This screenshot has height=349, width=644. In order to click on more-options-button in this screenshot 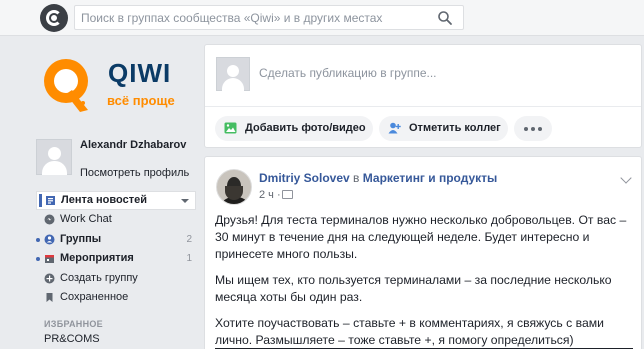, I will do `click(533, 128)`.